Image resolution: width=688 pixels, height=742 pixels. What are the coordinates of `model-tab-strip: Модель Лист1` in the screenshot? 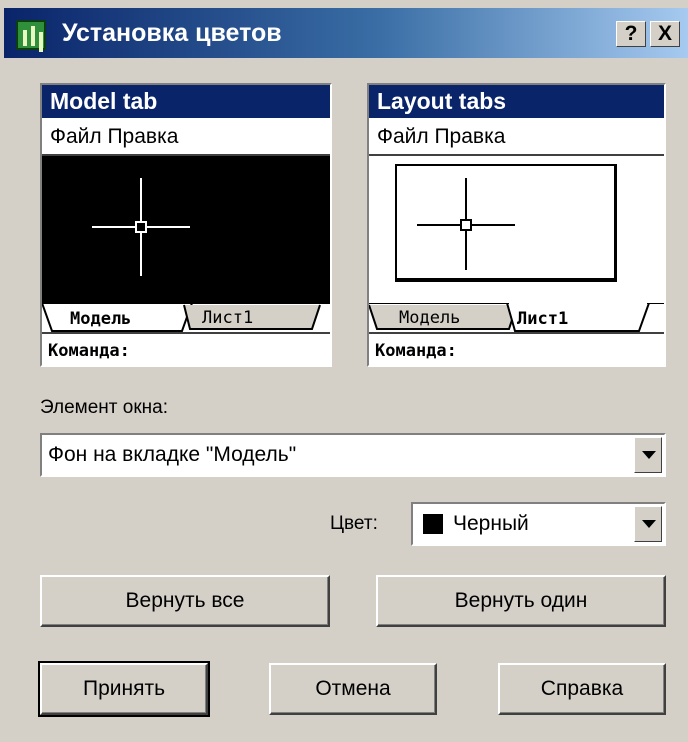 It's located at (186, 318).